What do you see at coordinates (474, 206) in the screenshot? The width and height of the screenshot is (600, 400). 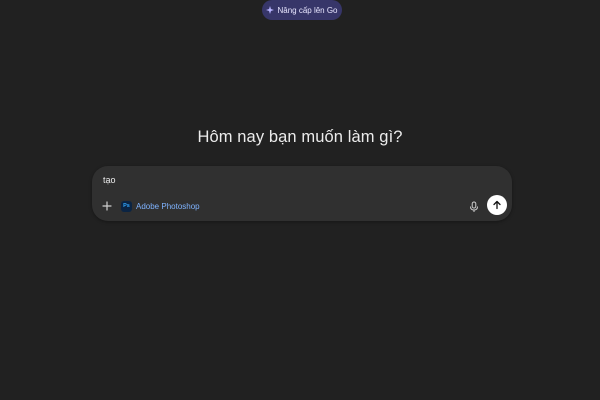 I see `microphone-icon` at bounding box center [474, 206].